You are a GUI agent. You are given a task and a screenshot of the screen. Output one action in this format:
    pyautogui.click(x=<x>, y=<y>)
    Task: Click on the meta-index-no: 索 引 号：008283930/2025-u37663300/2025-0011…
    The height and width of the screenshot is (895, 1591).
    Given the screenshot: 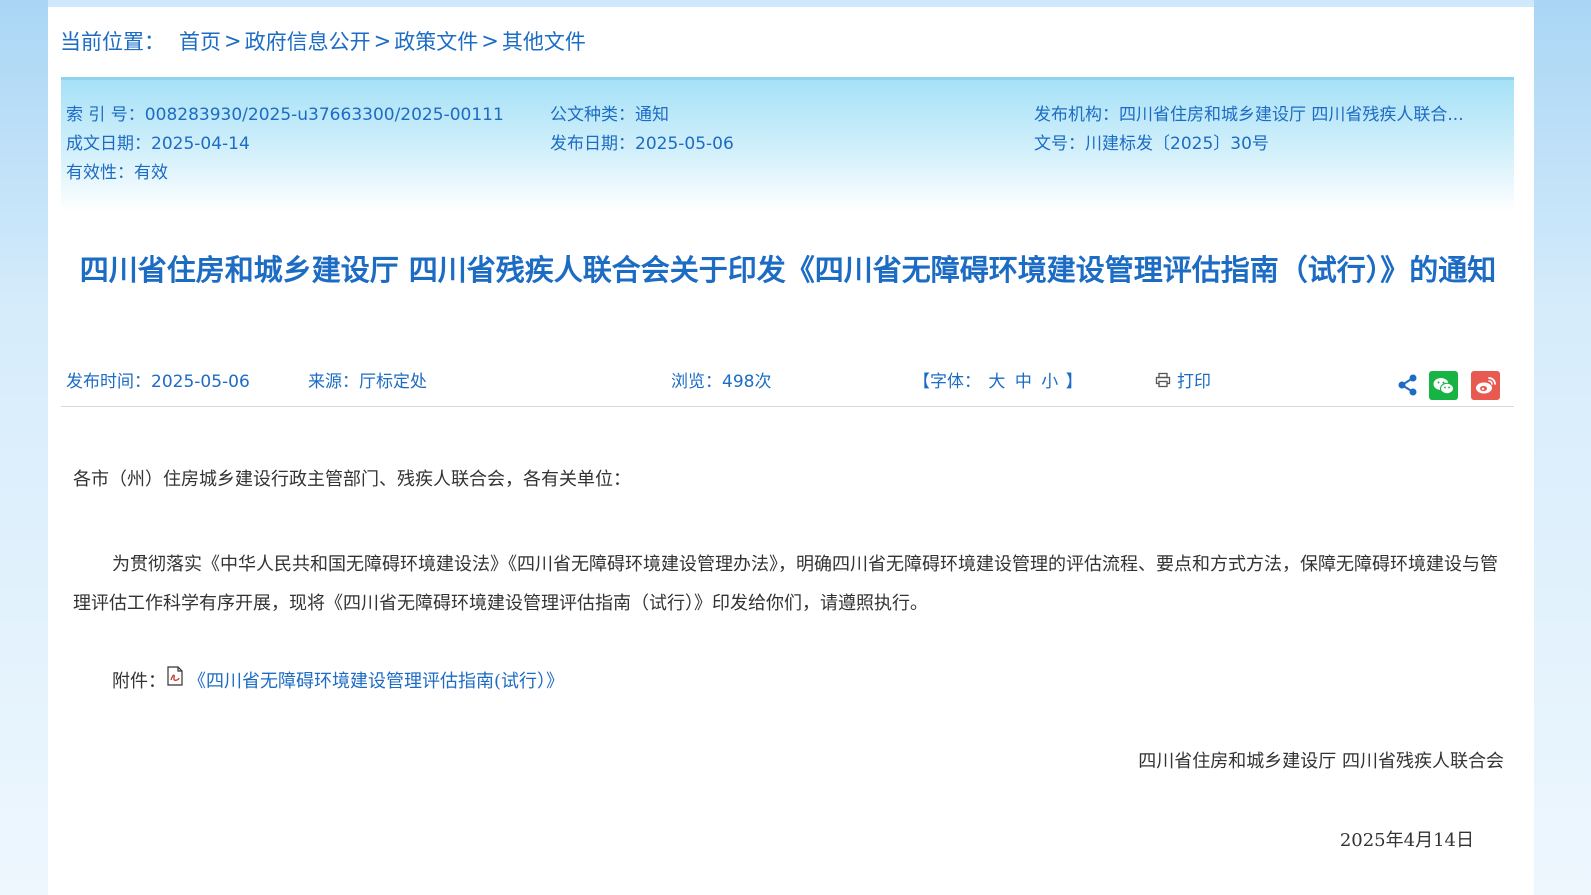 What is the action you would take?
    pyautogui.click(x=285, y=115)
    